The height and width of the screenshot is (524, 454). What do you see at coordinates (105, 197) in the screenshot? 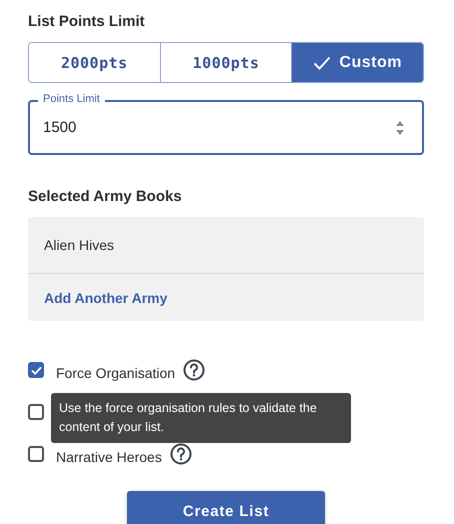
I see `section-heading: Selected Army Books` at bounding box center [105, 197].